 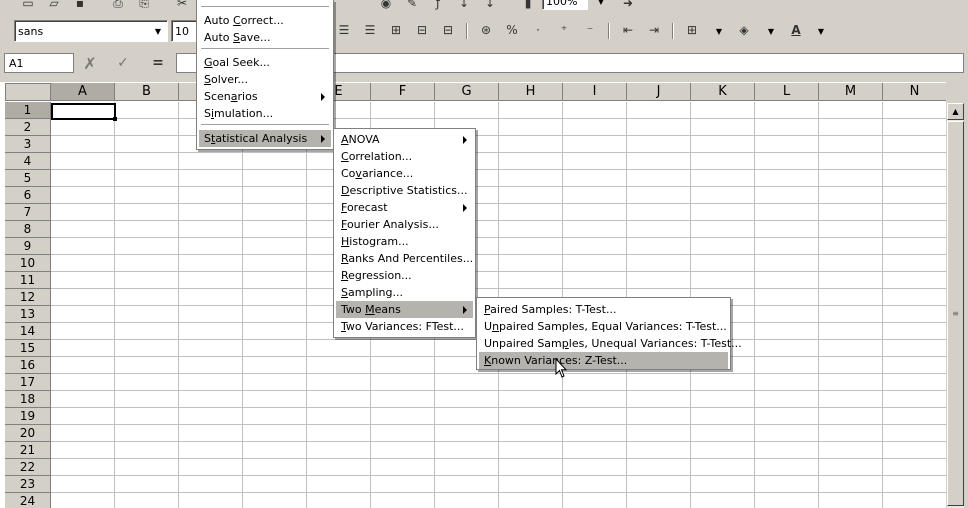 I want to click on cancel-icon: ✗, so click(x=90, y=63).